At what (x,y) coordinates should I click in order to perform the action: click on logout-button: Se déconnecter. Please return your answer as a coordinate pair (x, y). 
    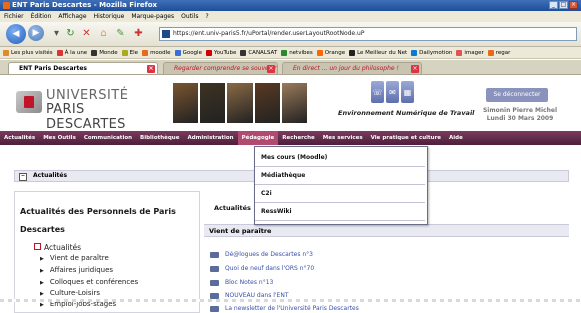
    Looking at the image, I should click on (517, 95).